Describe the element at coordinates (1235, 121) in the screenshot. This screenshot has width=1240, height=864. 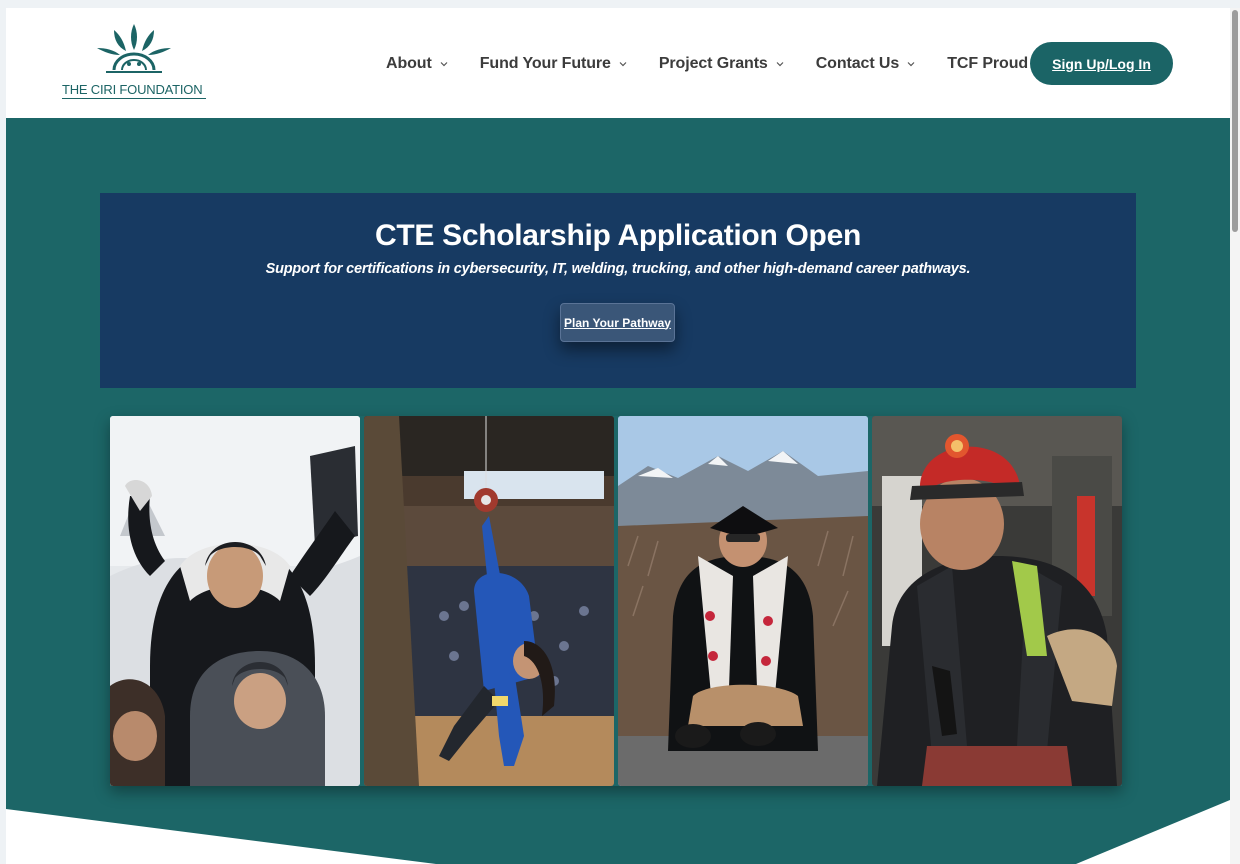
I see `scrollbar-thumb` at that location.